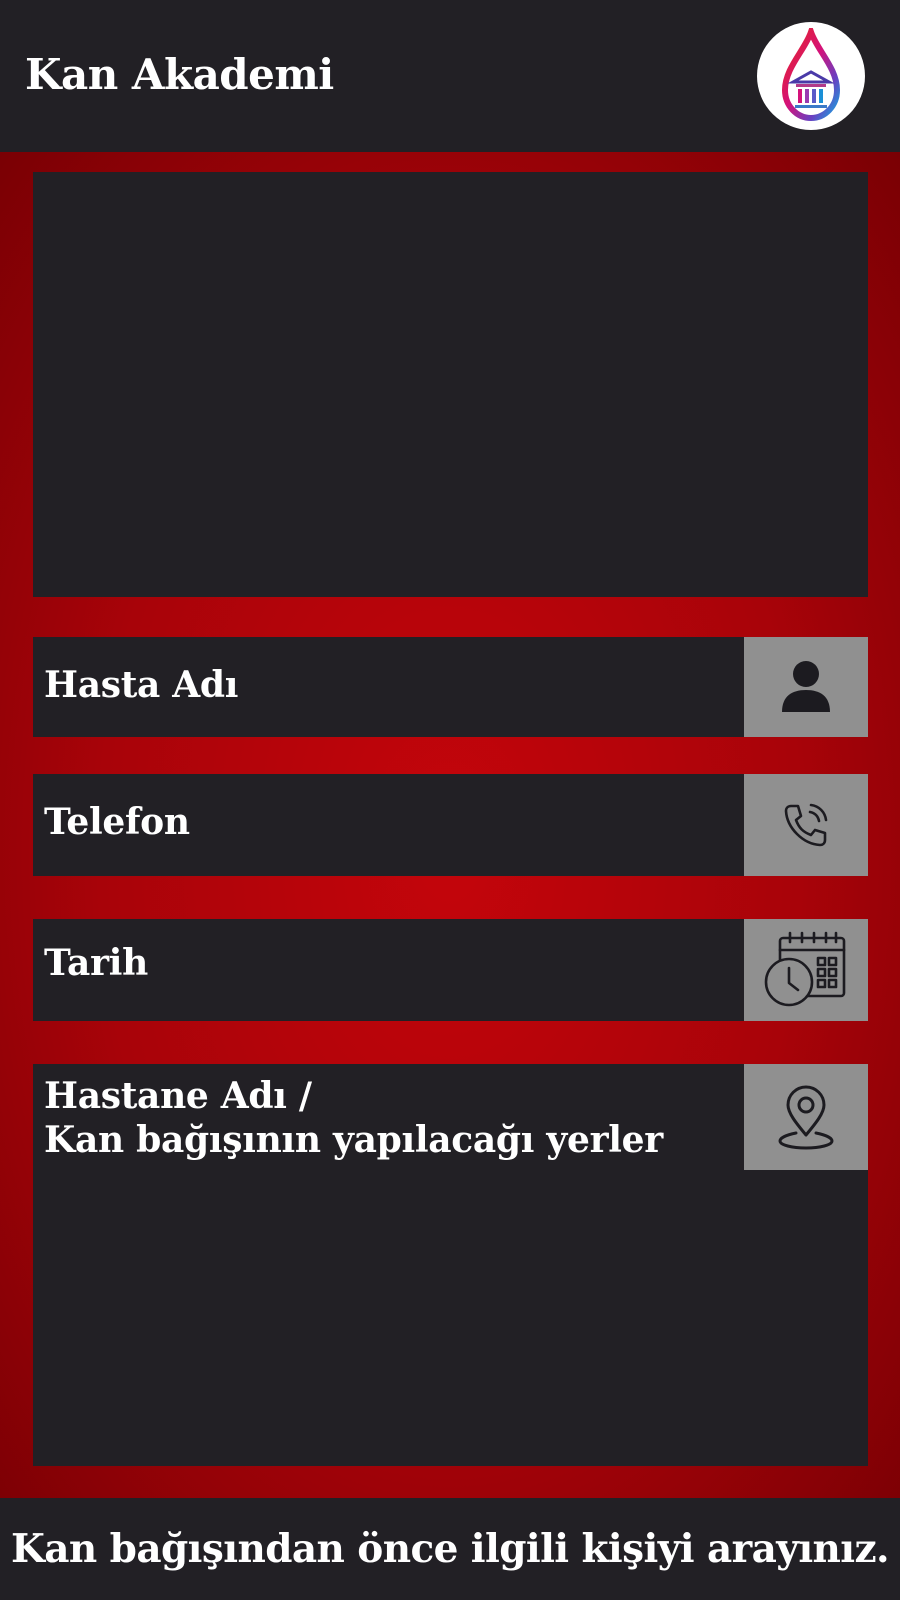  I want to click on patient-name-field: Hasta Adı, so click(450, 687).